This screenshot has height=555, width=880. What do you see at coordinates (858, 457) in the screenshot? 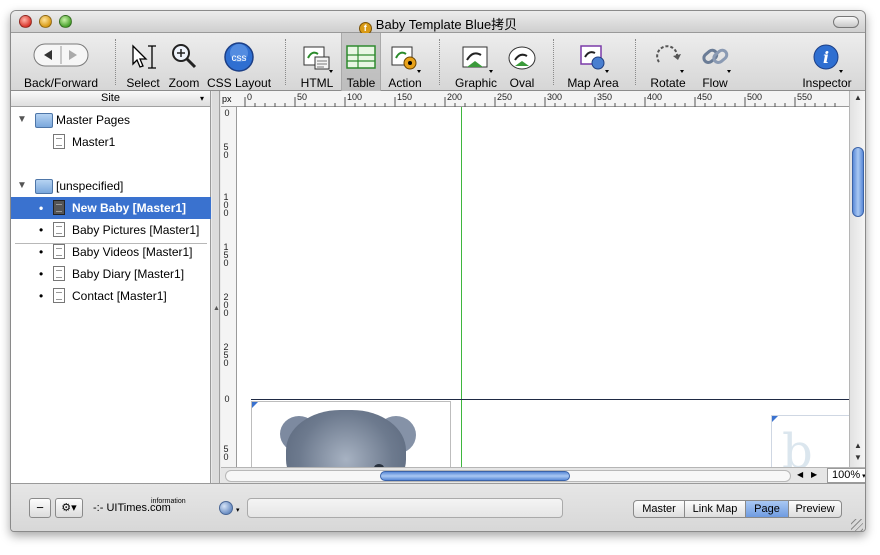
I see `scroll-down-icon: ▼` at bounding box center [858, 457].